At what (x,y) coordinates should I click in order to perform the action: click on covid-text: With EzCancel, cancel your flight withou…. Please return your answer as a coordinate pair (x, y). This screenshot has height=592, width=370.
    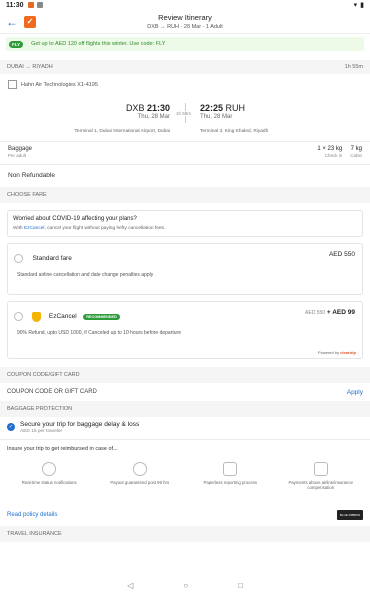
    Looking at the image, I should click on (89, 228).